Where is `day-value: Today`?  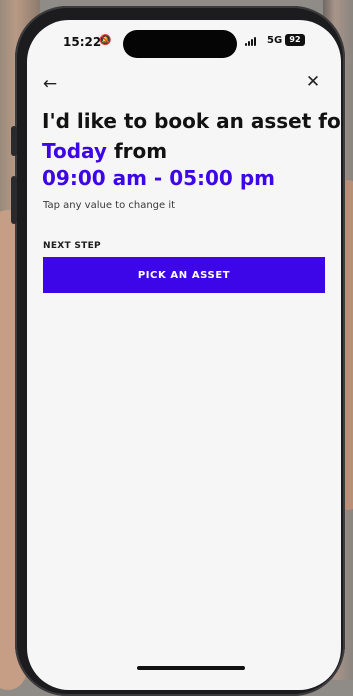 day-value: Today is located at coordinates (74, 151).